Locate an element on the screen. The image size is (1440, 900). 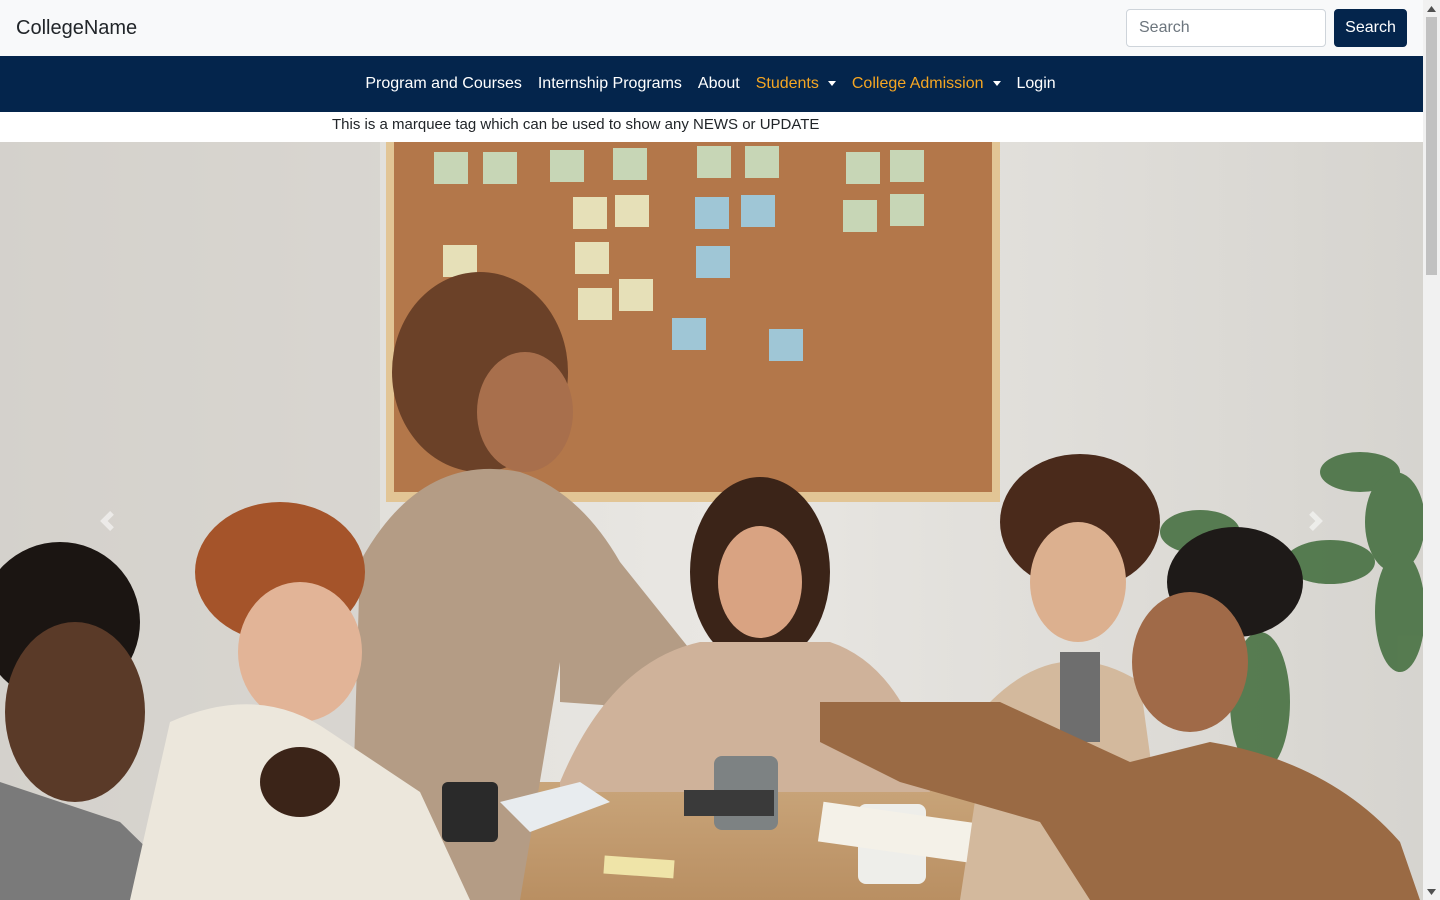
nav-item-admission: College Admission is located at coordinates (926, 84).